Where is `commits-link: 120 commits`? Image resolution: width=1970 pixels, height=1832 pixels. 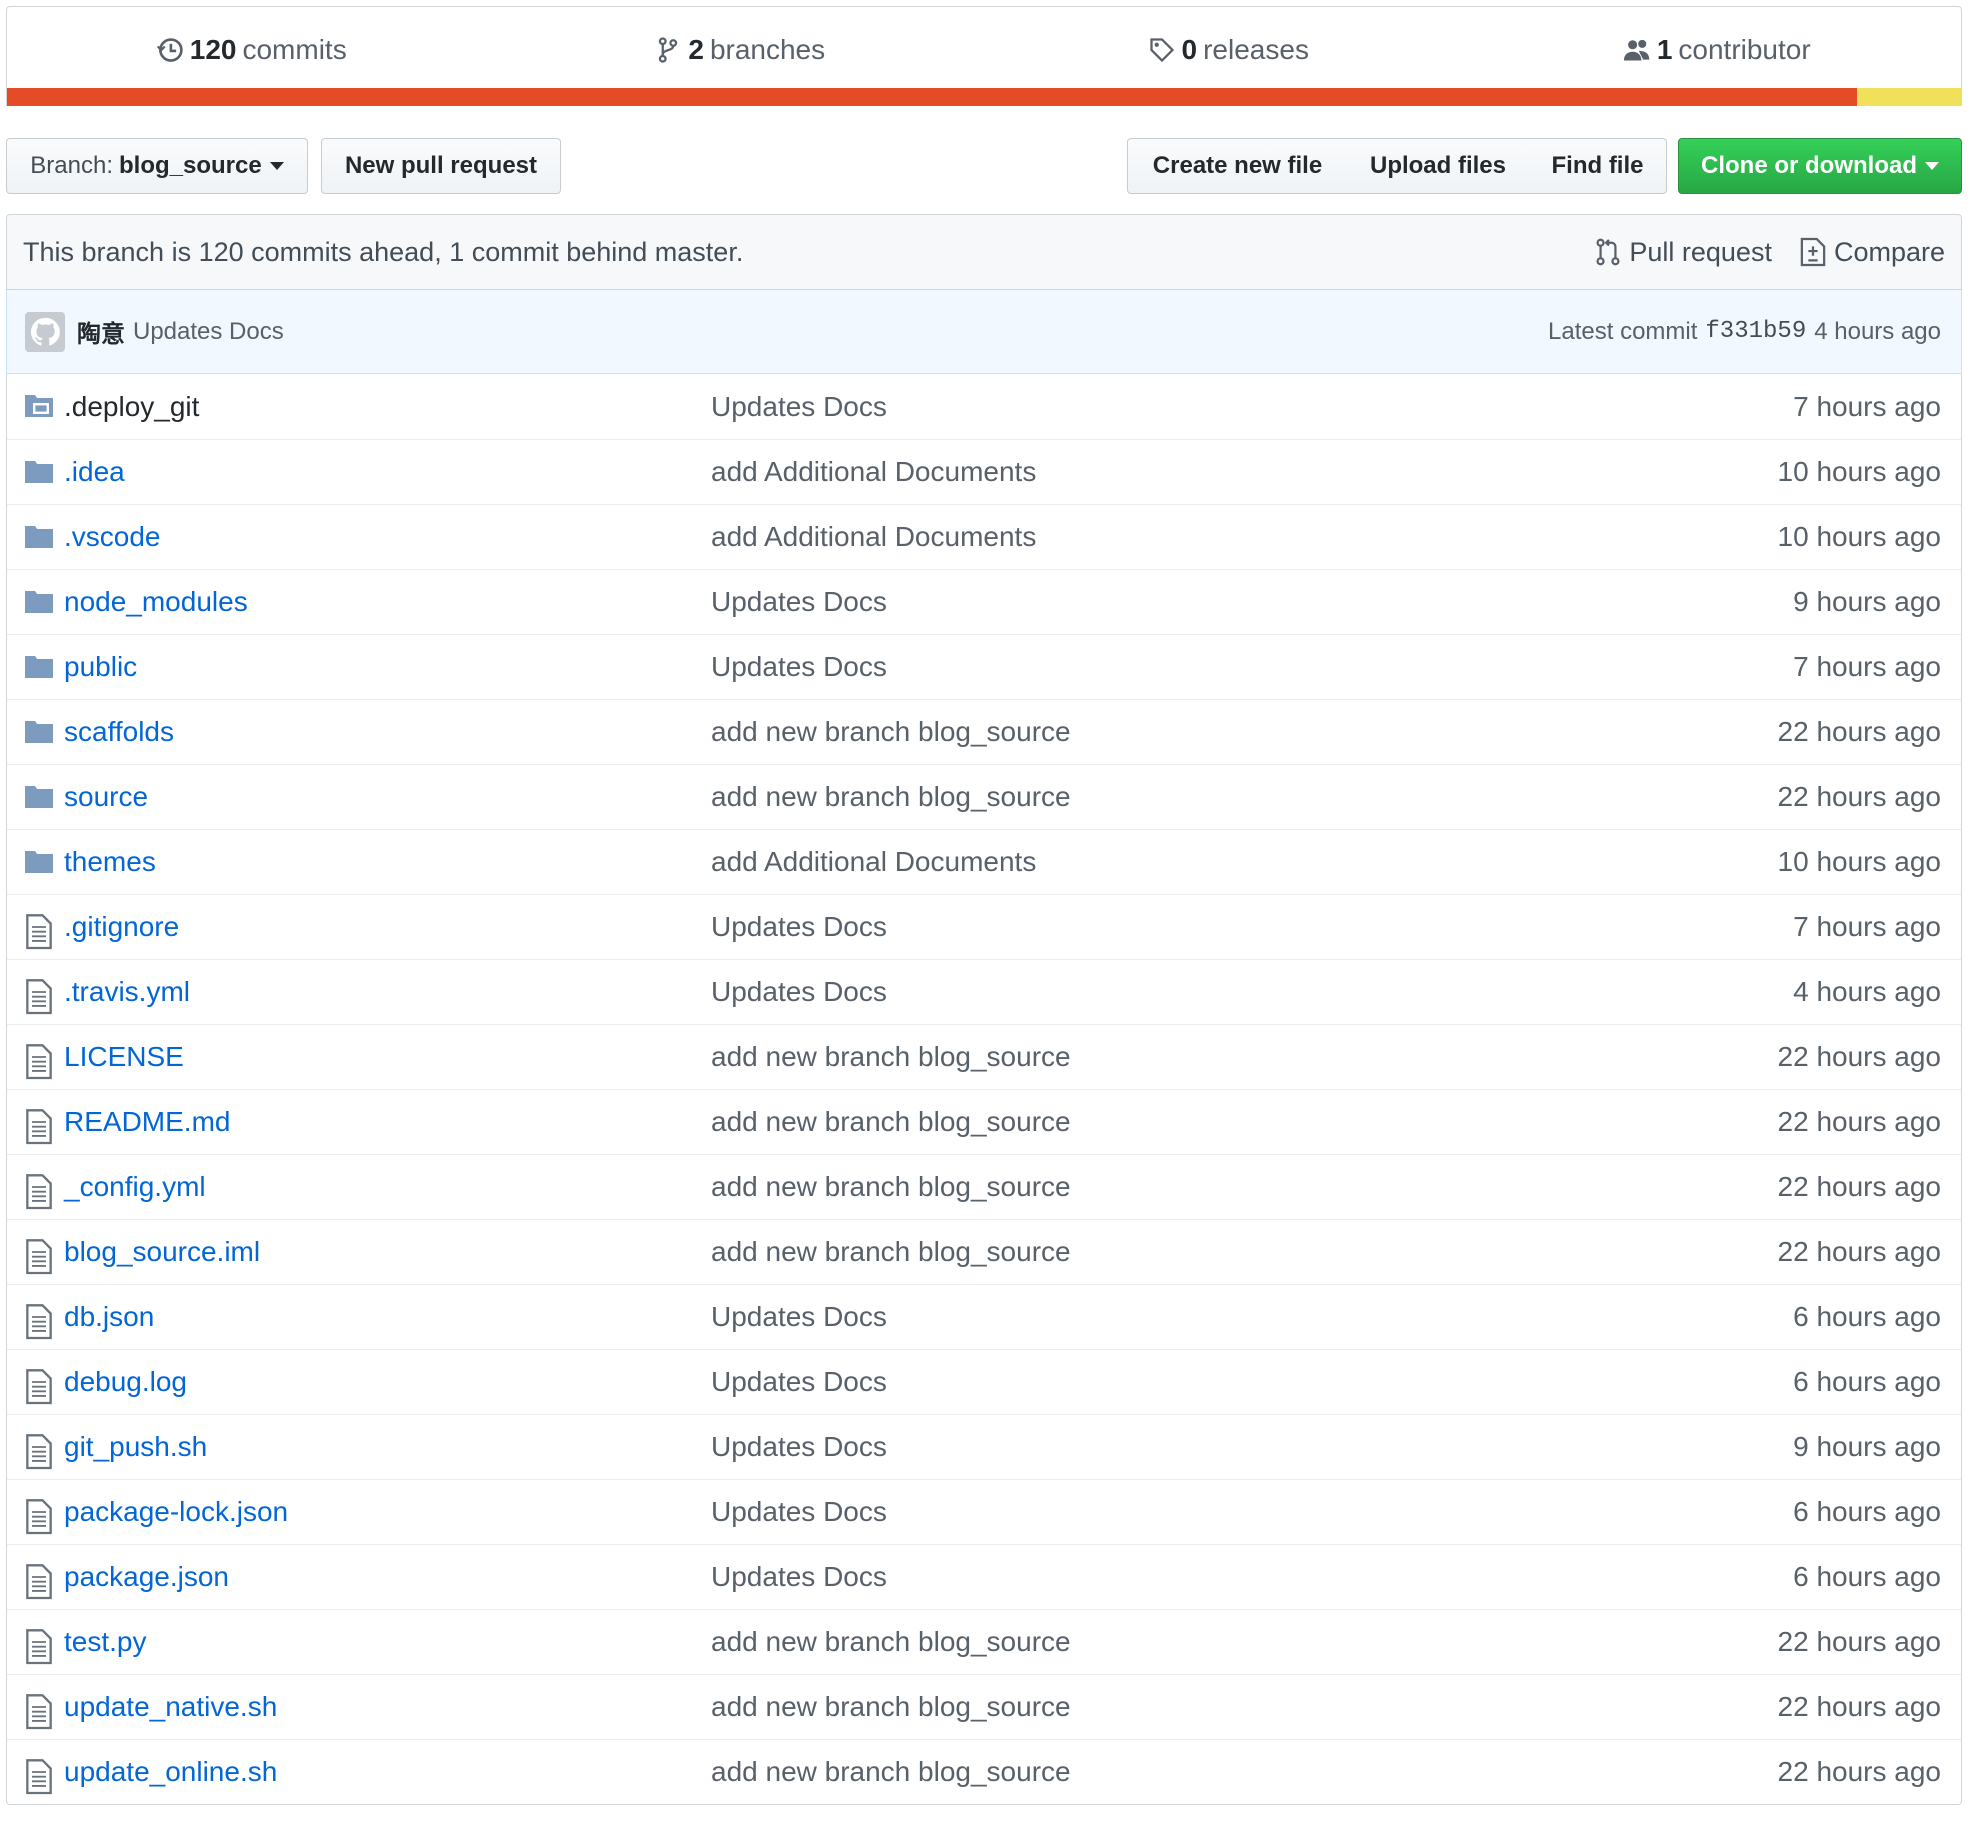 commits-link: 120 commits is located at coordinates (251, 50).